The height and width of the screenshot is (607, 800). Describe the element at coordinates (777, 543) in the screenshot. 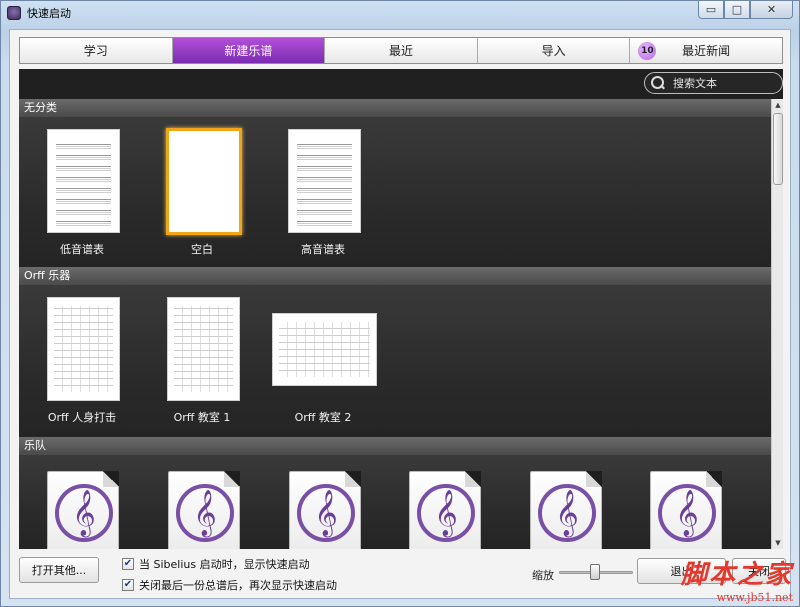

I see `scroll-down-arrow-icon: ▼` at that location.